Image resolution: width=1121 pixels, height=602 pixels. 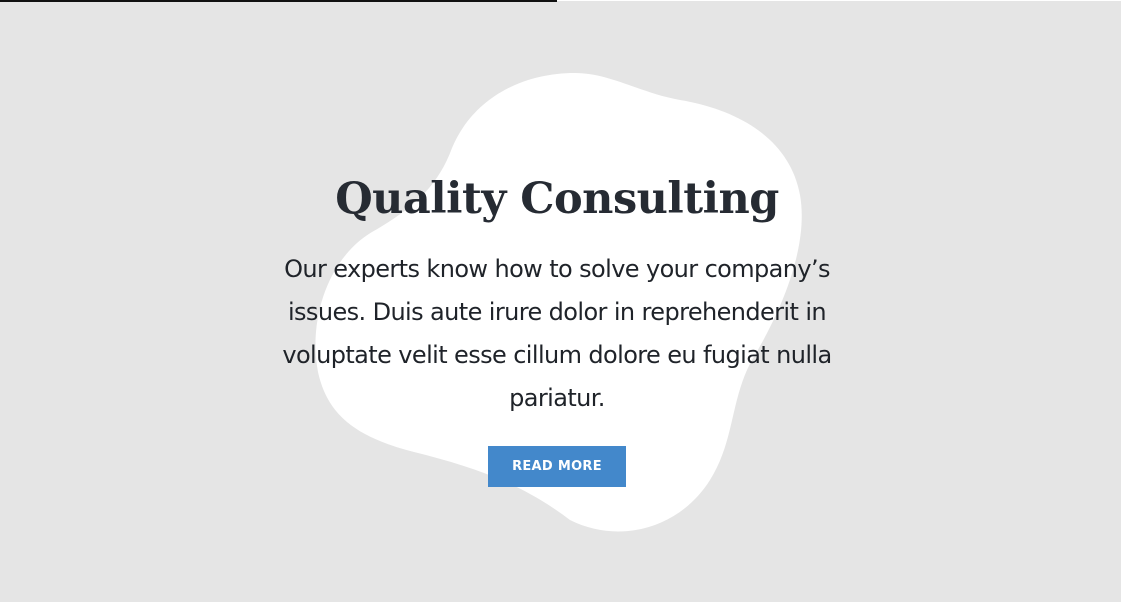 What do you see at coordinates (557, 199) in the screenshot?
I see `feature-title: Quality Consulting` at bounding box center [557, 199].